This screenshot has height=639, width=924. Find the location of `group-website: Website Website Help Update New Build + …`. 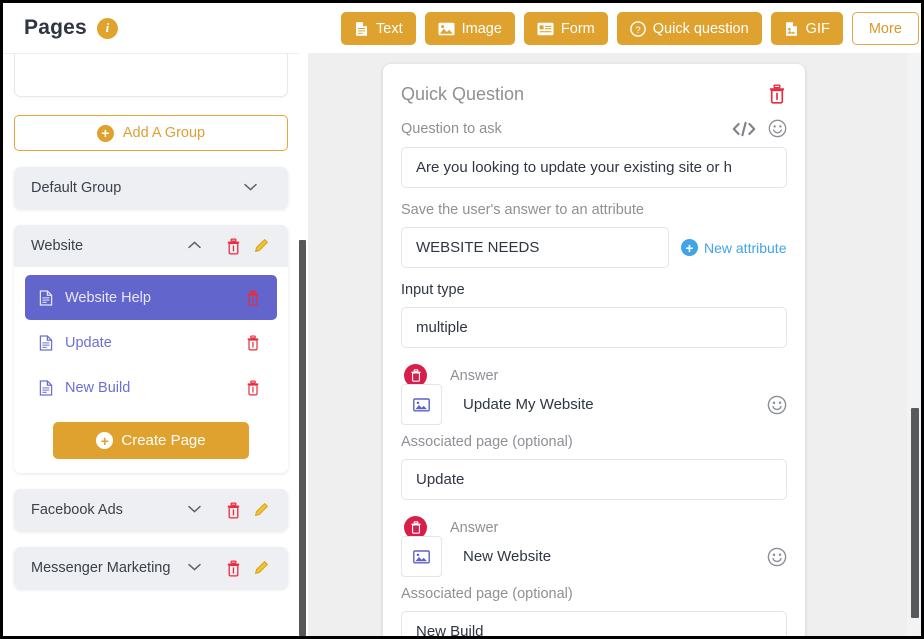

group-website: Website Website Help Update New Build + … is located at coordinates (151, 349).